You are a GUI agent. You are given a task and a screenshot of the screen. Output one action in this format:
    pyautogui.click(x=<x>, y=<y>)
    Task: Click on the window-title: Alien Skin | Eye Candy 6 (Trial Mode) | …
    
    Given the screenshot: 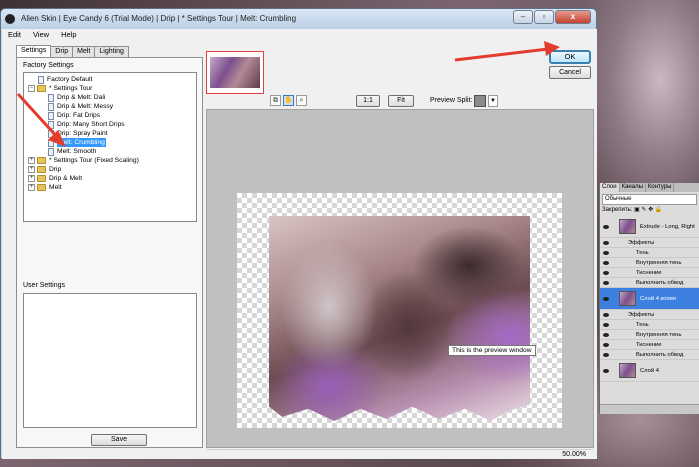 What is the action you would take?
    pyautogui.click(x=159, y=18)
    